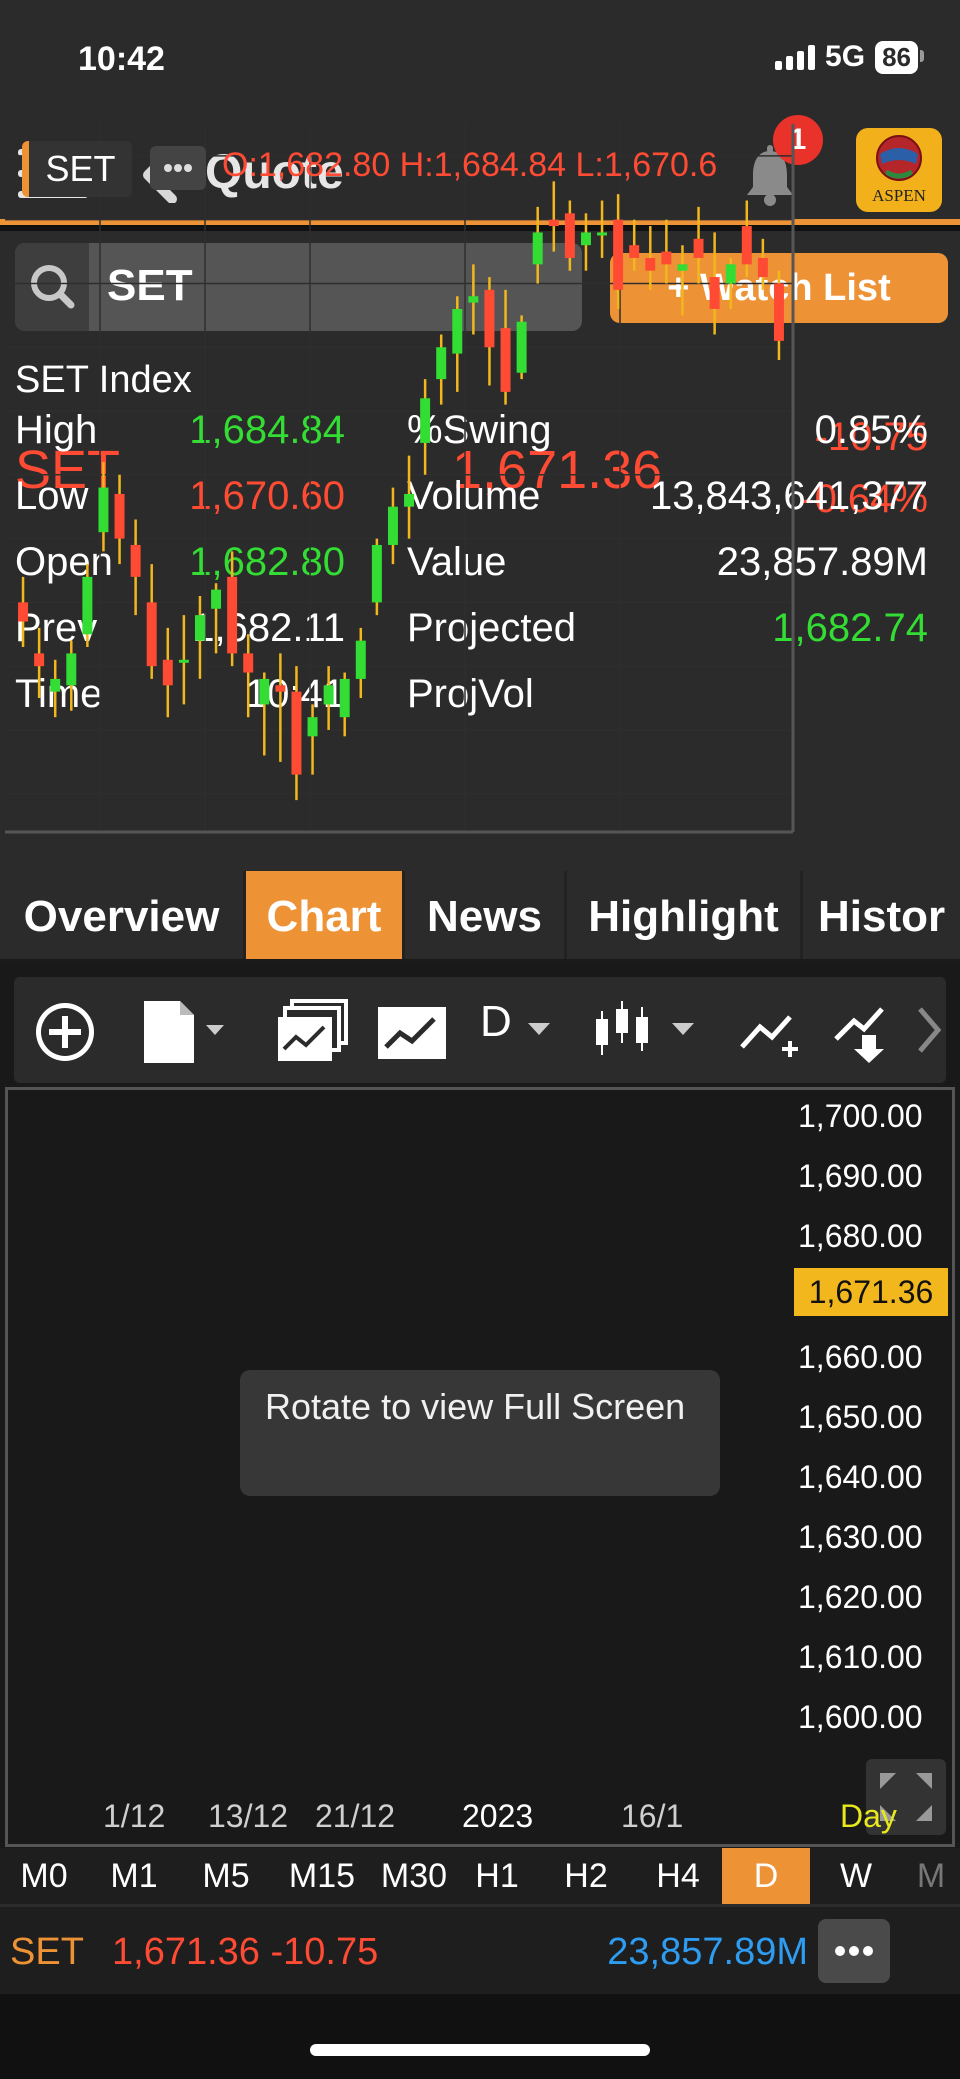 The height and width of the screenshot is (2079, 960). Describe the element at coordinates (470, 165) in the screenshot. I see `ohlc-readout: O:1,682.80 H:1,684.84 L:1,670.6` at that location.